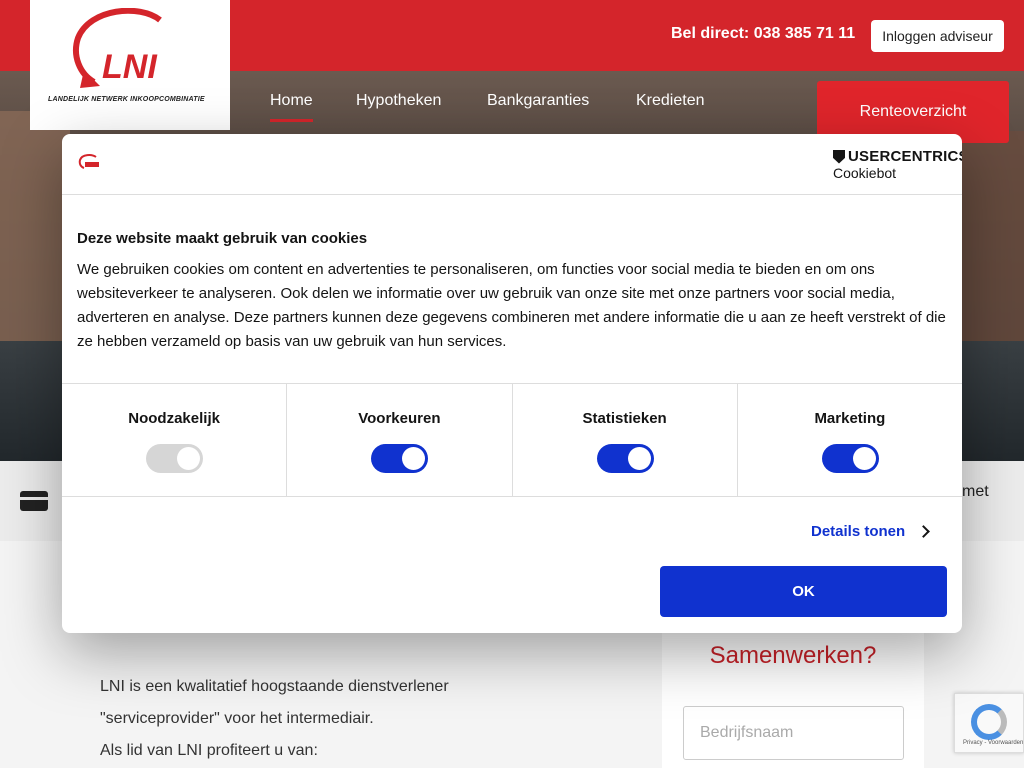  What do you see at coordinates (34, 501) in the screenshot?
I see `credit-card-icon` at bounding box center [34, 501].